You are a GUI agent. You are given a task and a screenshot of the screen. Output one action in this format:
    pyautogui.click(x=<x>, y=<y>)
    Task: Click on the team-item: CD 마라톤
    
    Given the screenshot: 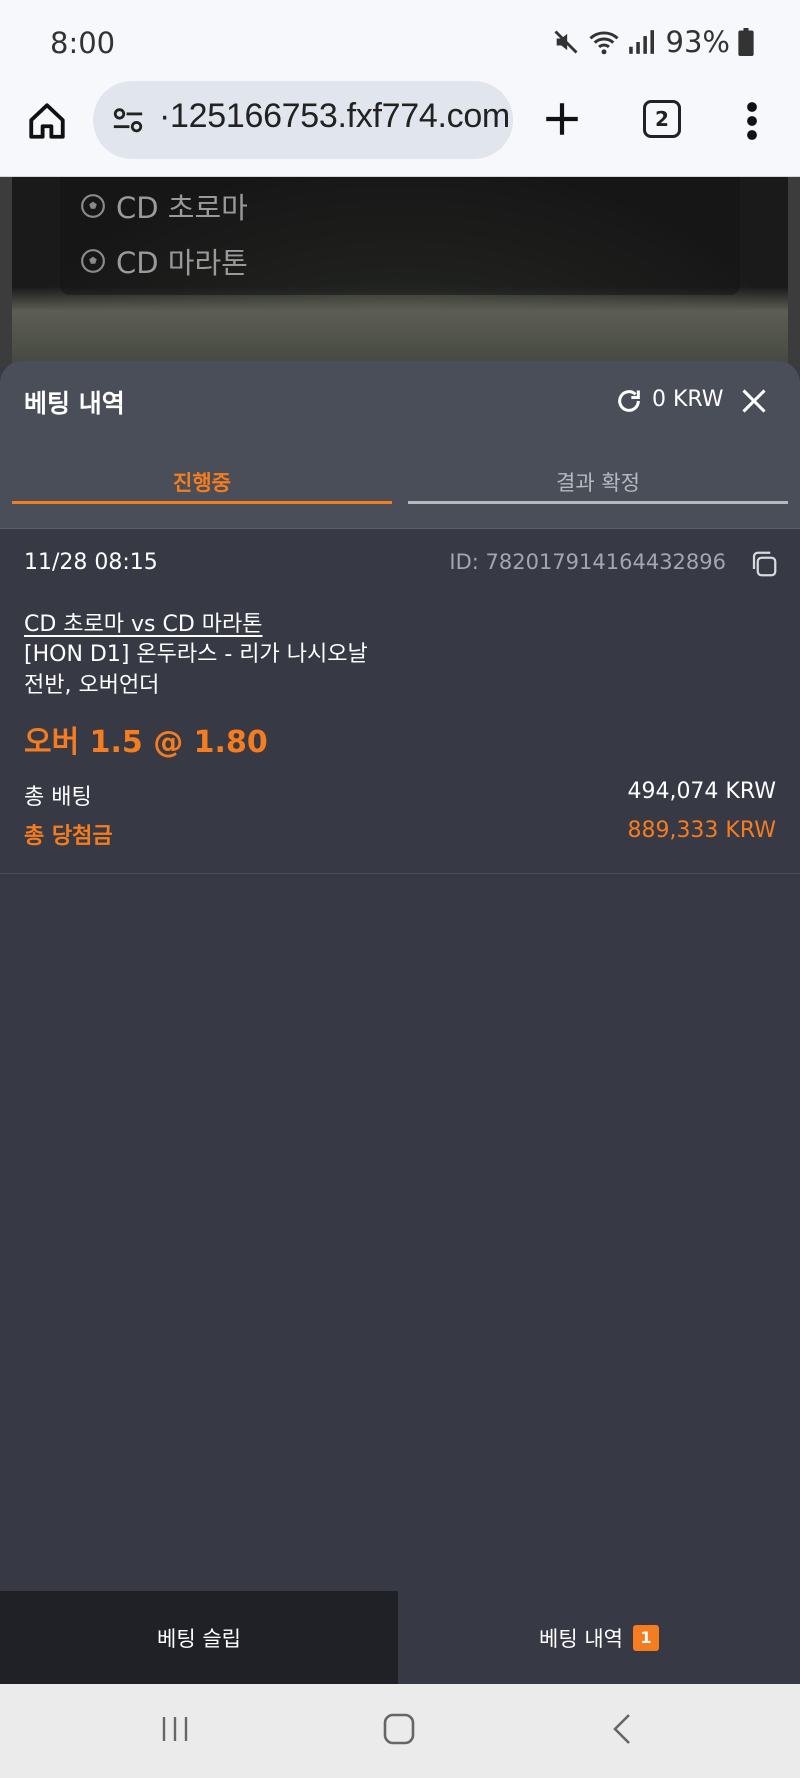 What is the action you would take?
    pyautogui.click(x=164, y=261)
    